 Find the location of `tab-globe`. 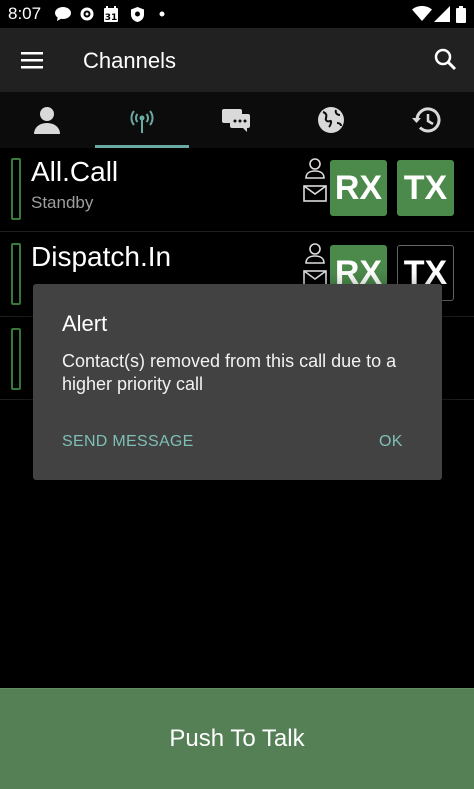

tab-globe is located at coordinates (331, 120).